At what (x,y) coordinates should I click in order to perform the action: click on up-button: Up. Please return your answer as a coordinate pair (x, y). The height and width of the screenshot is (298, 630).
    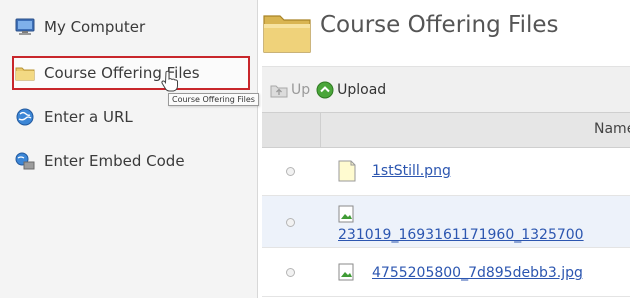
    Looking at the image, I should click on (290, 90).